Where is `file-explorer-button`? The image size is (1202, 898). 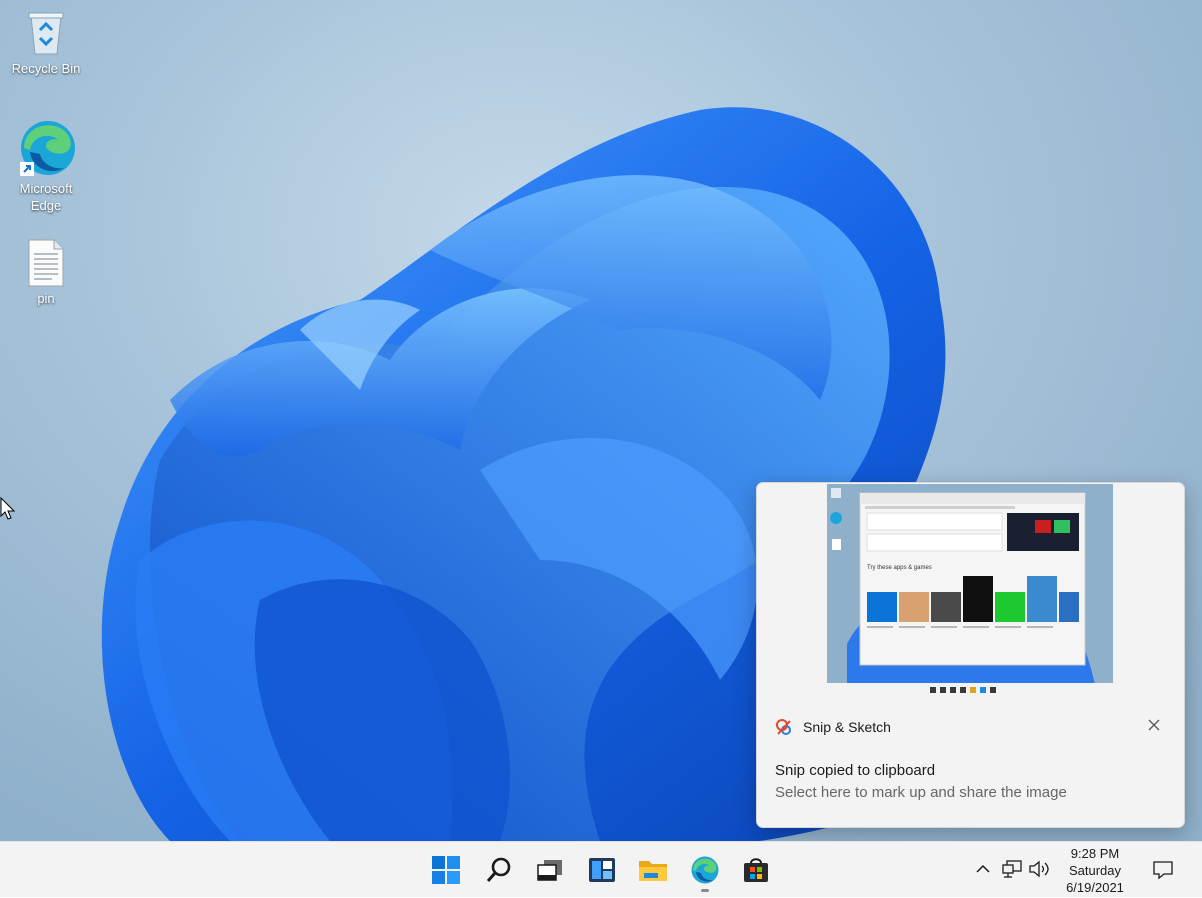 file-explorer-button is located at coordinates (653, 870).